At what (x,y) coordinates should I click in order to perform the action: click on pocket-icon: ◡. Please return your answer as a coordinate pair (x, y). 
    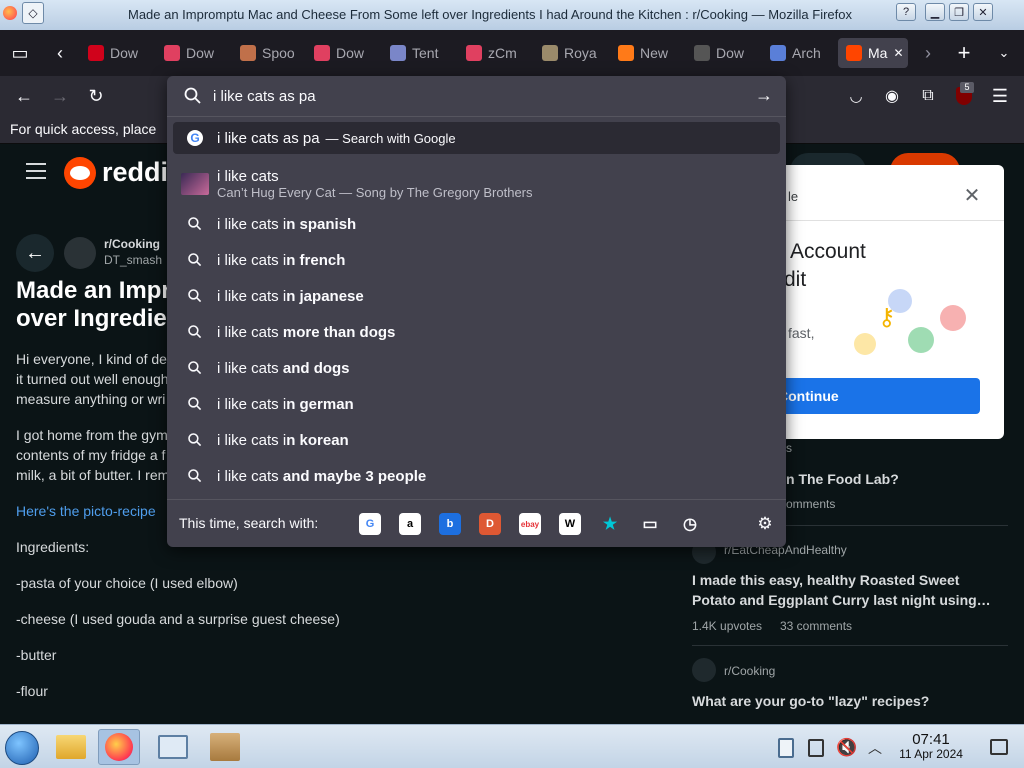
    Looking at the image, I should click on (856, 96).